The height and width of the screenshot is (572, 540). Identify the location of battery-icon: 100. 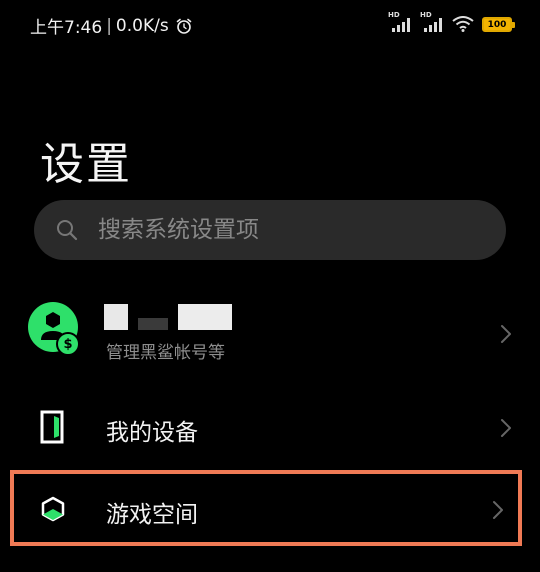
(498, 24).